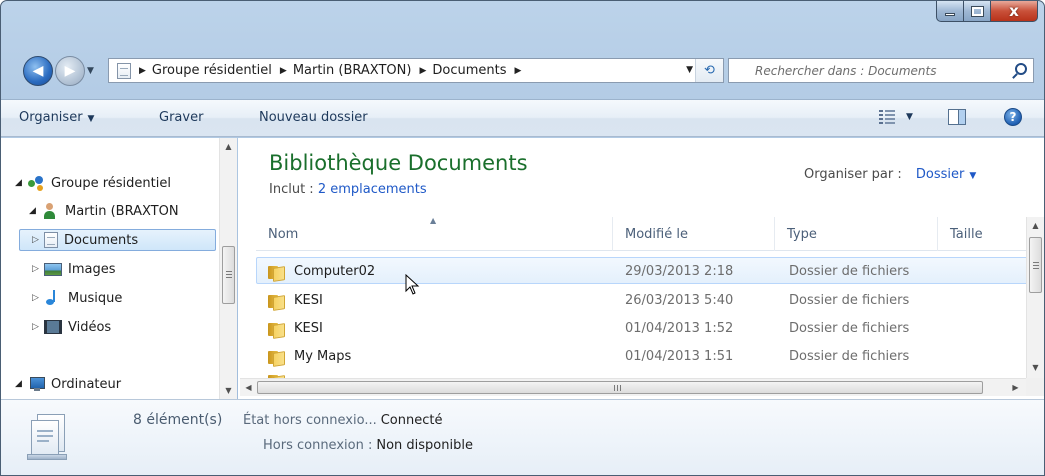 The width and height of the screenshot is (1045, 476). What do you see at coordinates (291, 189) in the screenshot?
I see `includes-label: Inclut :` at bounding box center [291, 189].